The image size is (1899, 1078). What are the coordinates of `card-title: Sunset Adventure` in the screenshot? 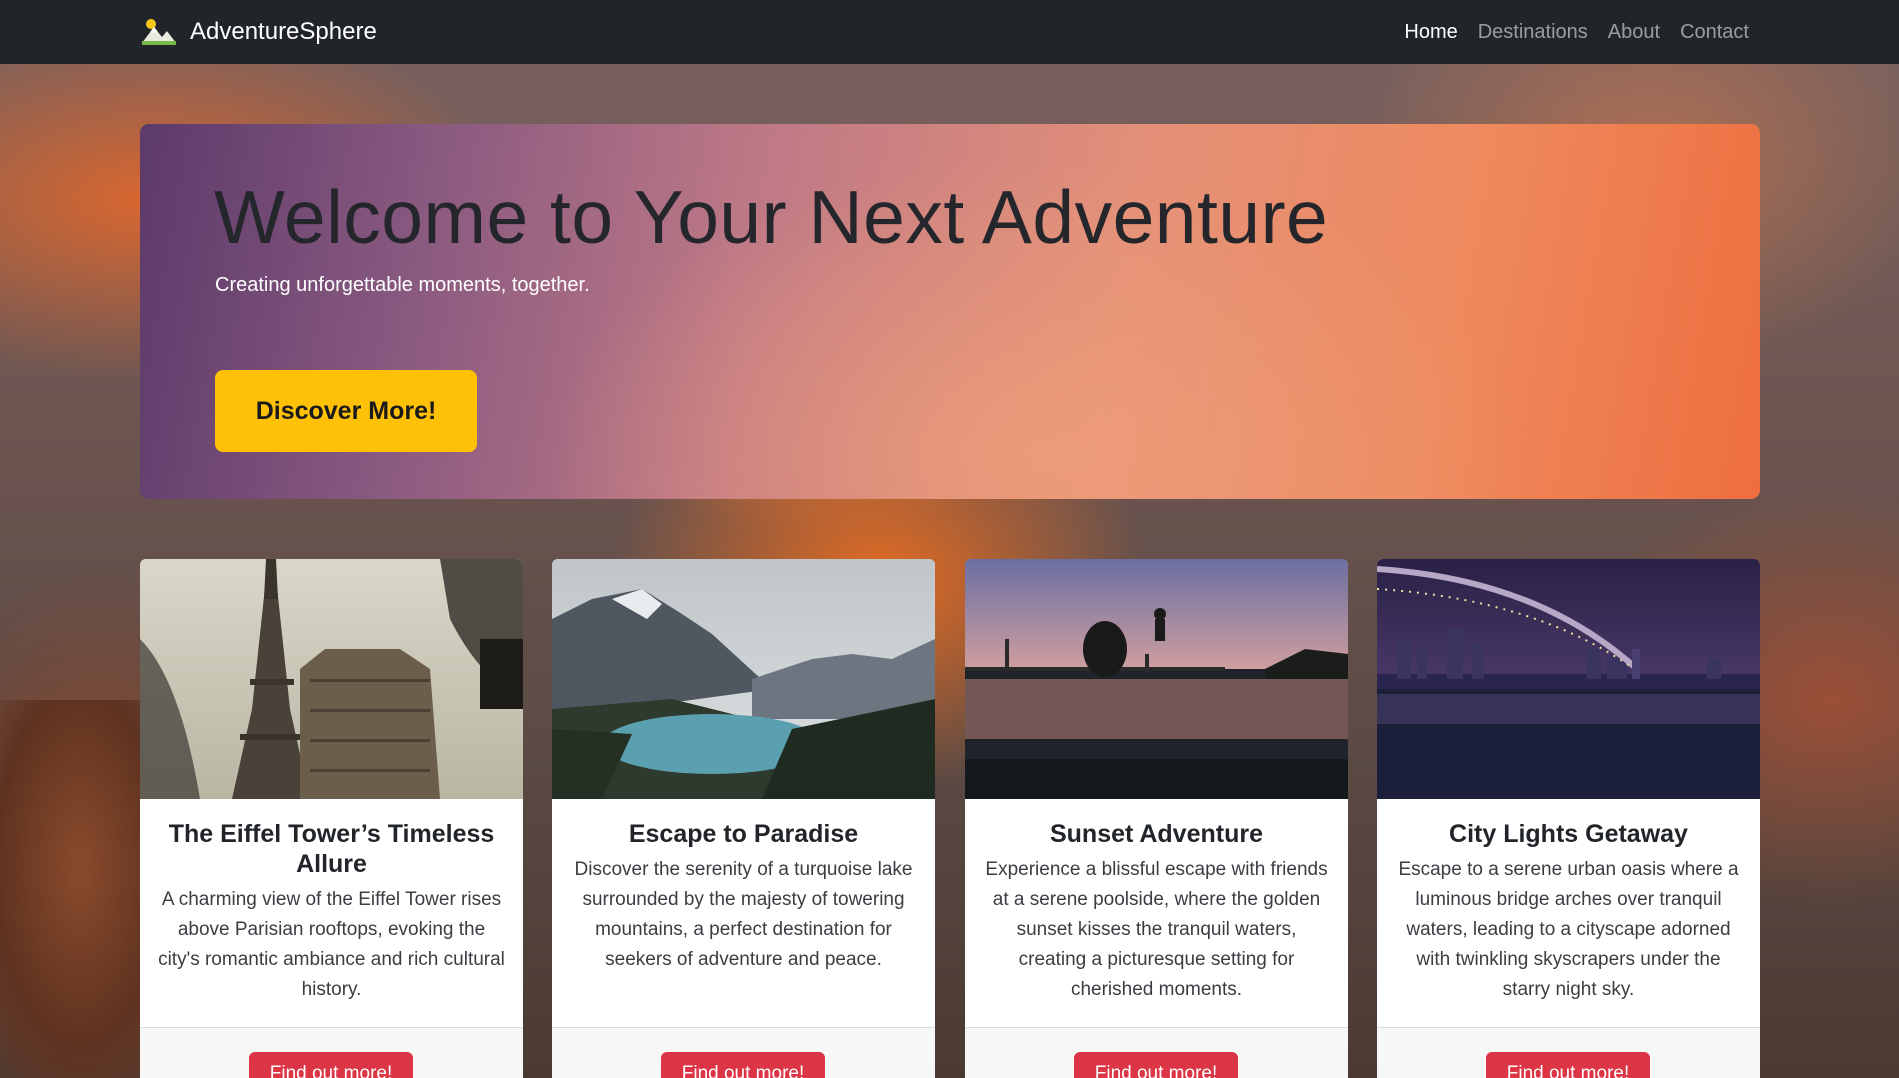 It's located at (1156, 834).